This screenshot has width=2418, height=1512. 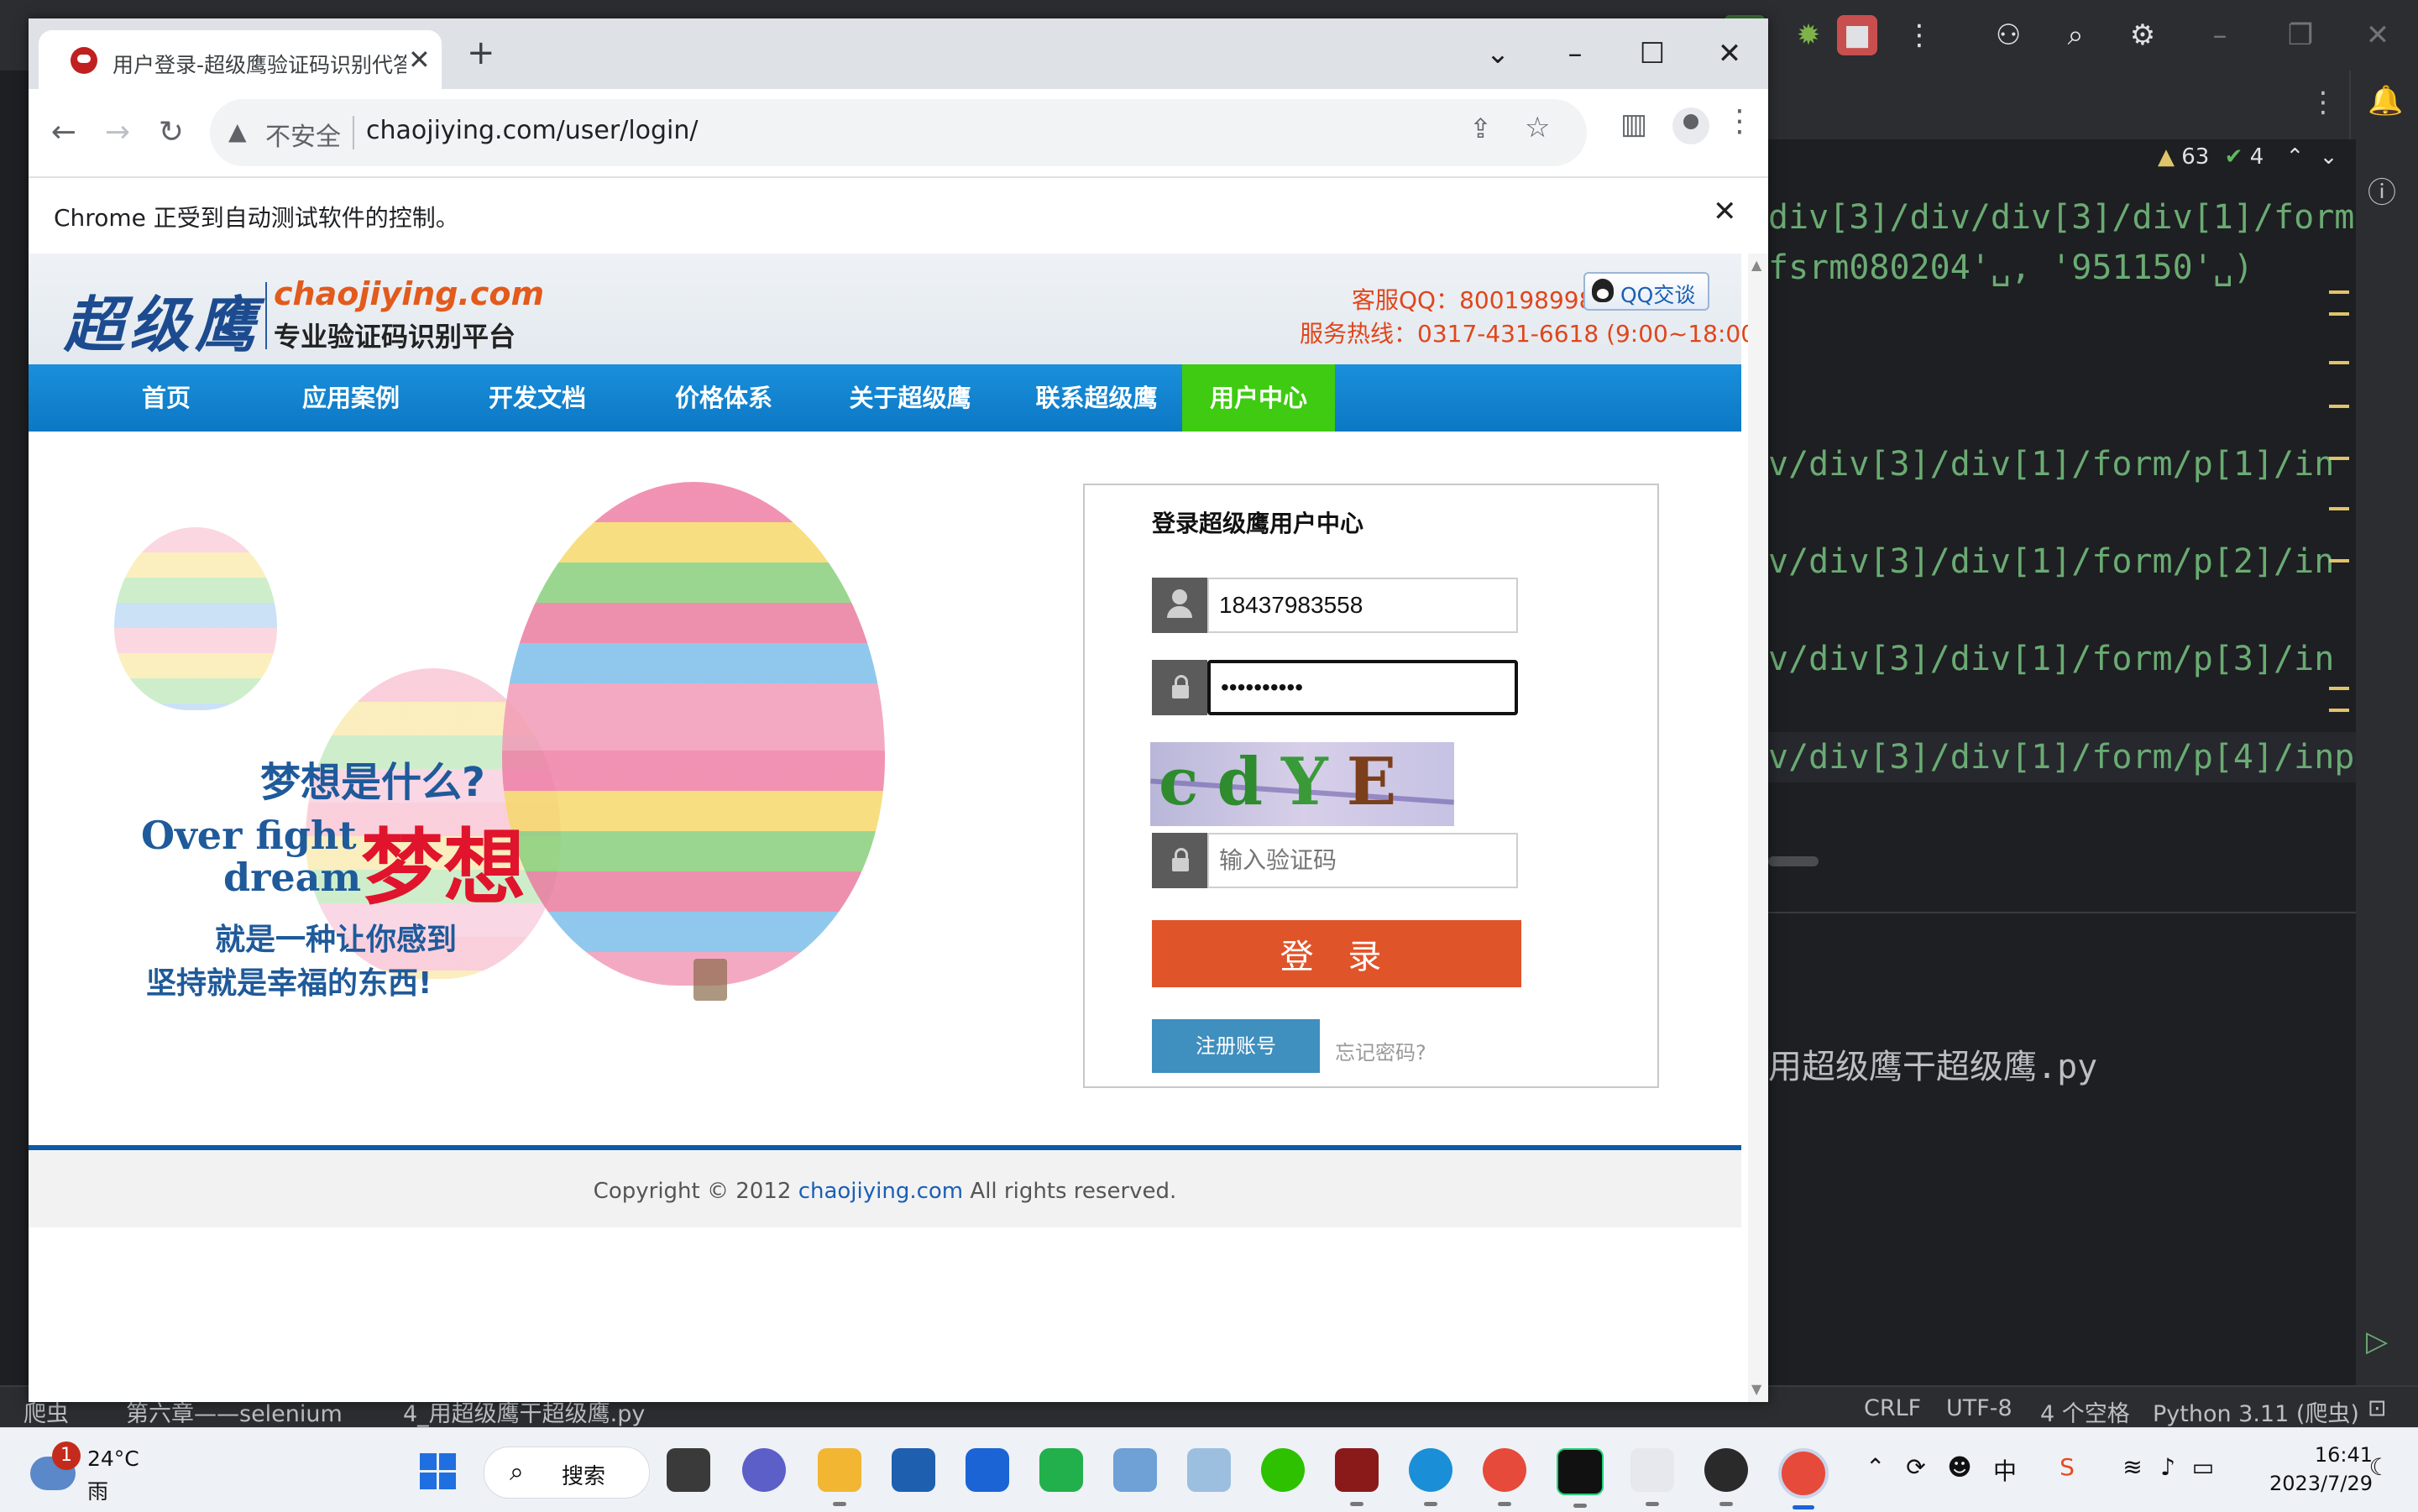 What do you see at coordinates (2247, 157) in the screenshot?
I see `inspection-widget: ▲ 63 ✔ 4 ⌃ ⌄` at bounding box center [2247, 157].